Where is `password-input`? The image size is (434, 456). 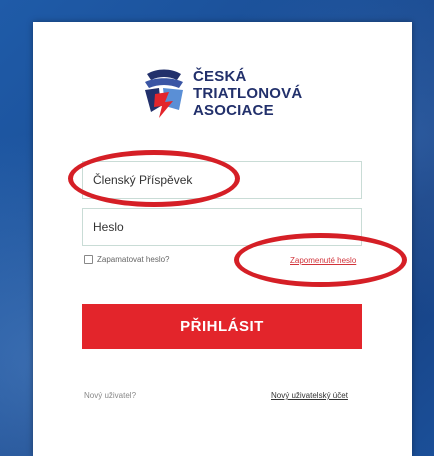 password-input is located at coordinates (222, 227).